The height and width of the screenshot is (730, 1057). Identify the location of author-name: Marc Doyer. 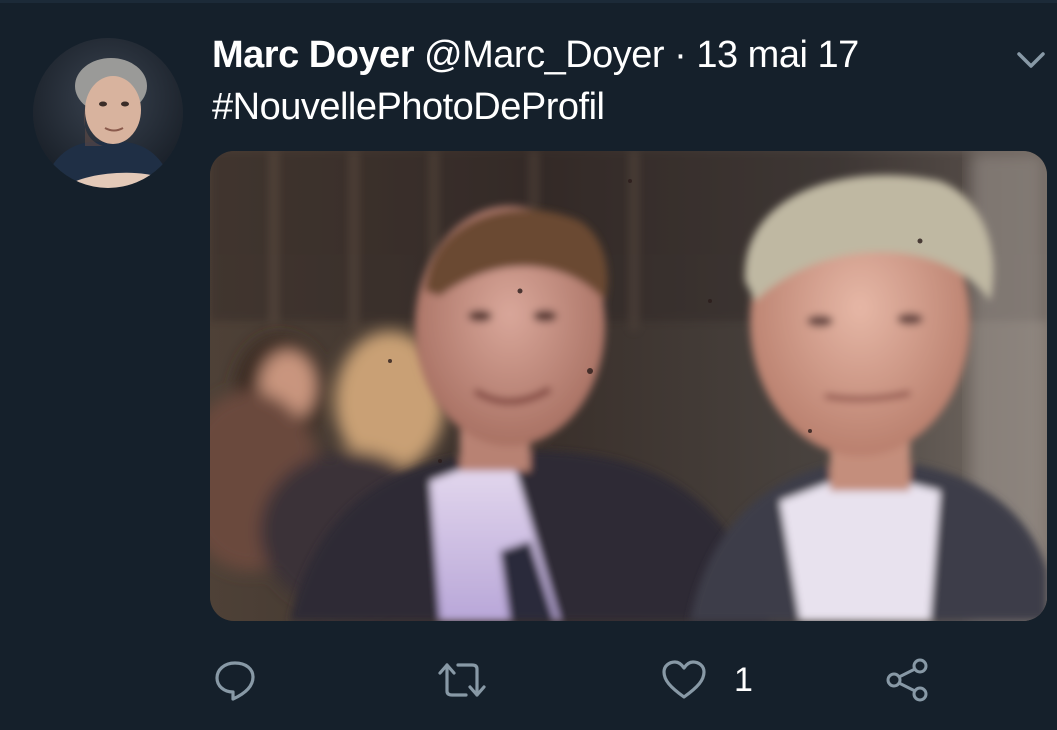
(313, 55).